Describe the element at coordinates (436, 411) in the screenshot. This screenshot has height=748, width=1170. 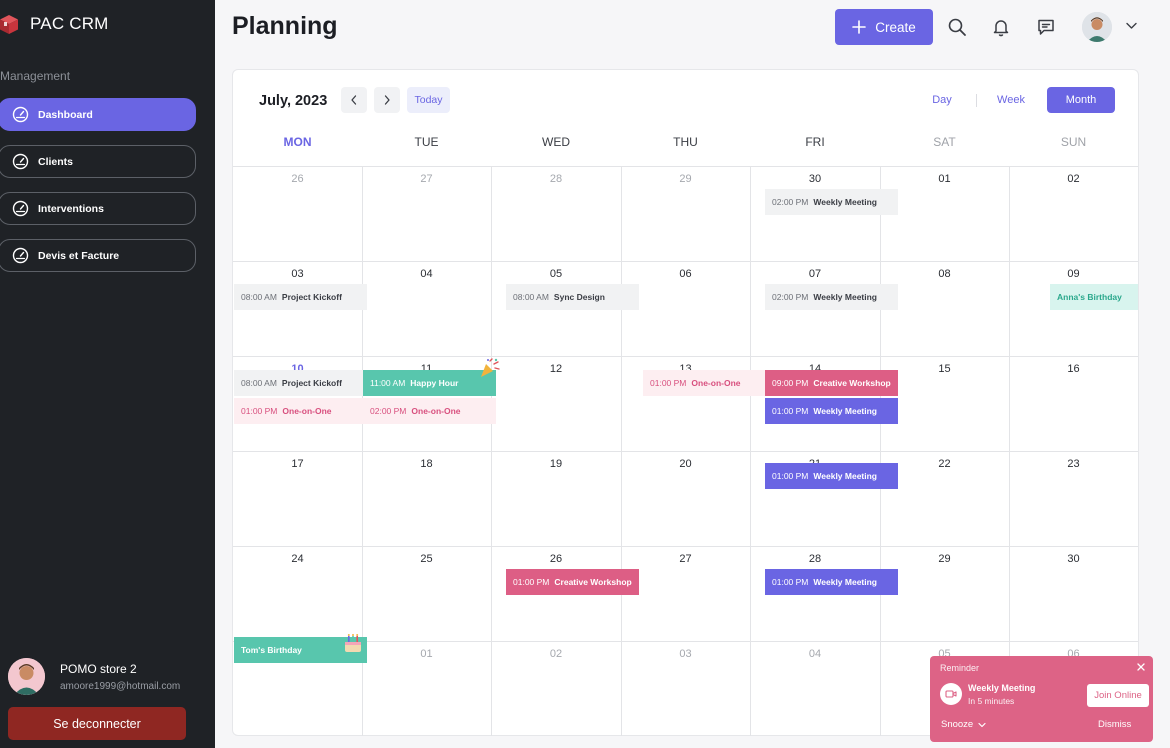
I see `event-title: One-on-One` at that location.